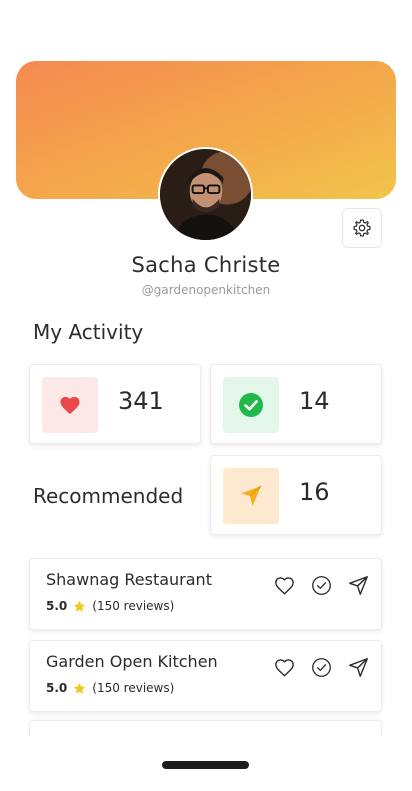 The height and width of the screenshot is (791, 412). Describe the element at coordinates (132, 661) in the screenshot. I see `restaurant-name: Garden Open Kitchen` at that location.